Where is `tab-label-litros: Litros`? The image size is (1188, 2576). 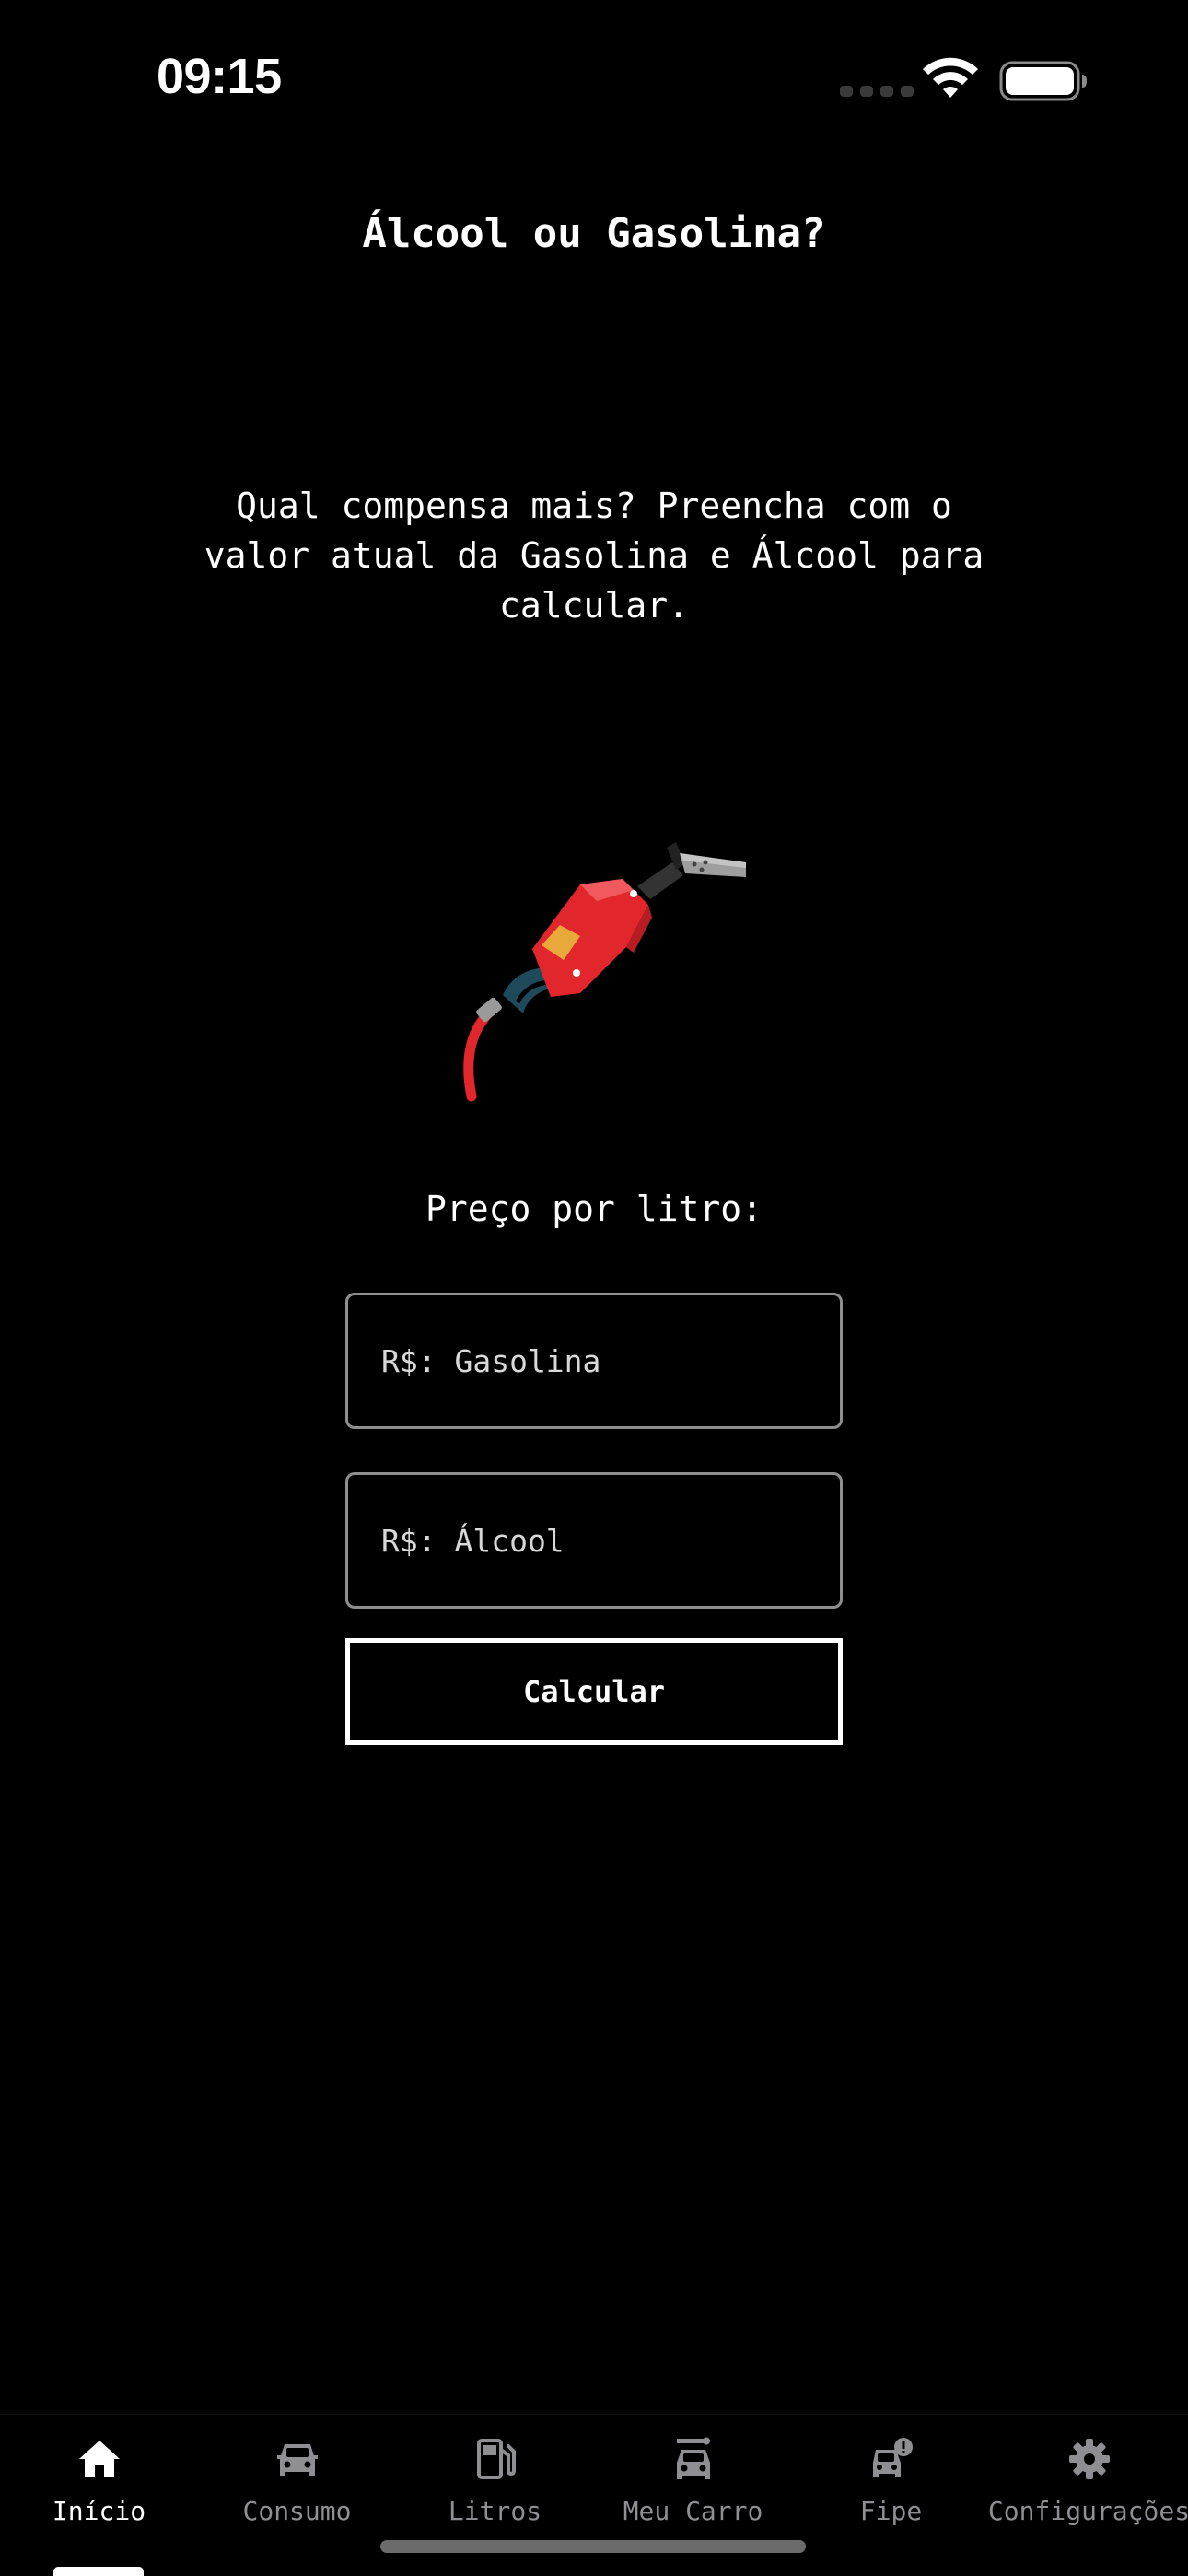
tab-label-litros: Litros is located at coordinates (495, 2511).